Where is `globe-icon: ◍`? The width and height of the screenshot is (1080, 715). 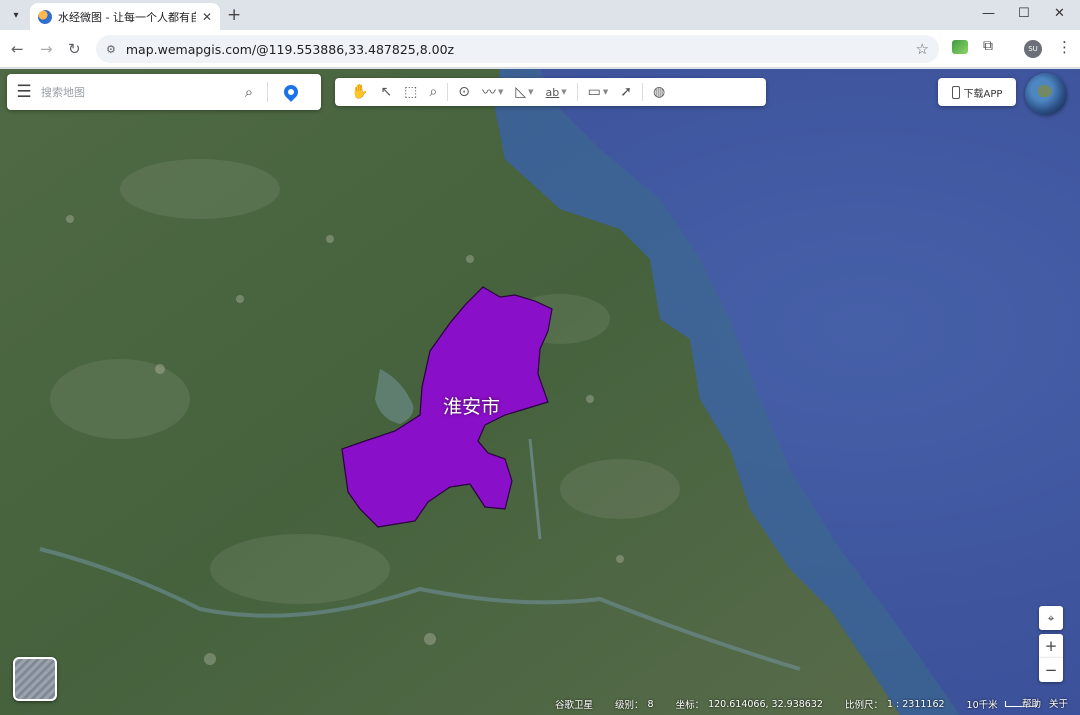 globe-icon: ◍ is located at coordinates (659, 92).